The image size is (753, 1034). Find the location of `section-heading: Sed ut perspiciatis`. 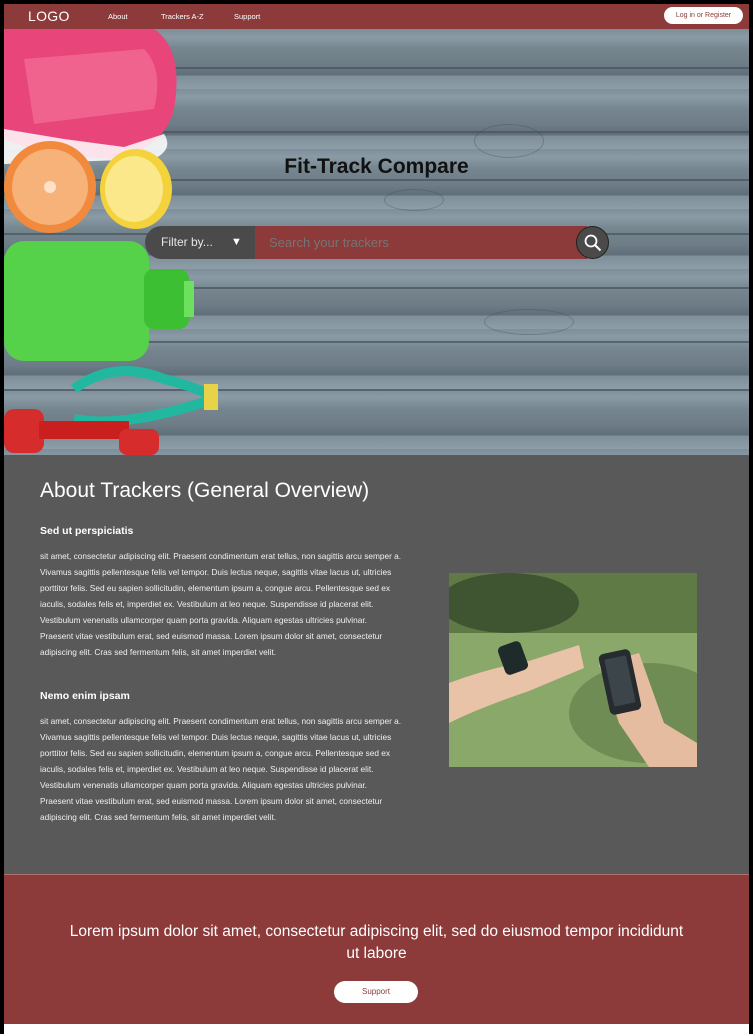

section-heading: Sed ut perspiciatis is located at coordinates (87, 531).